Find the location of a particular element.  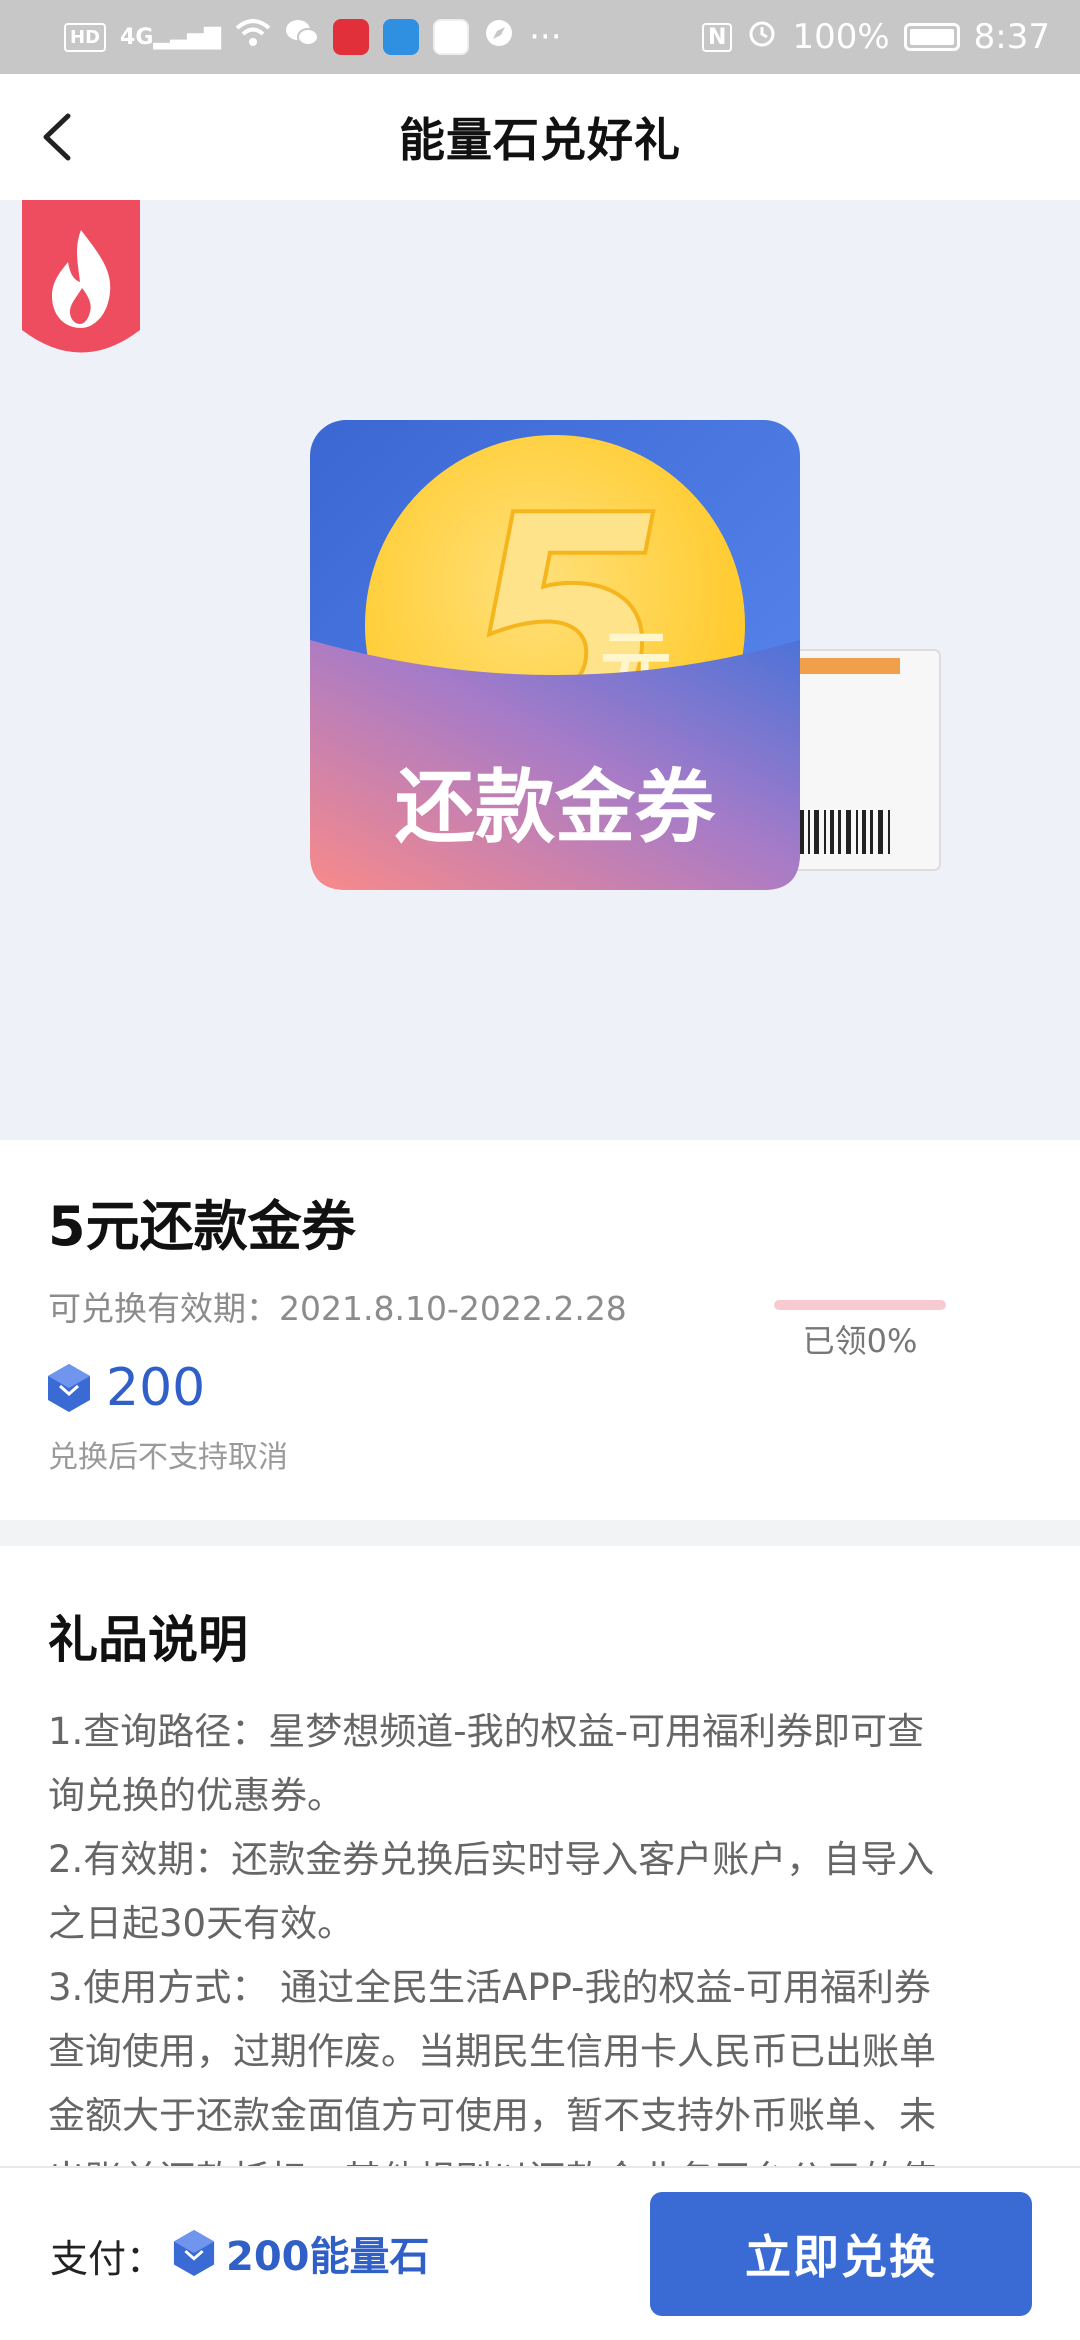

wechat-icon is located at coordinates (302, 37).